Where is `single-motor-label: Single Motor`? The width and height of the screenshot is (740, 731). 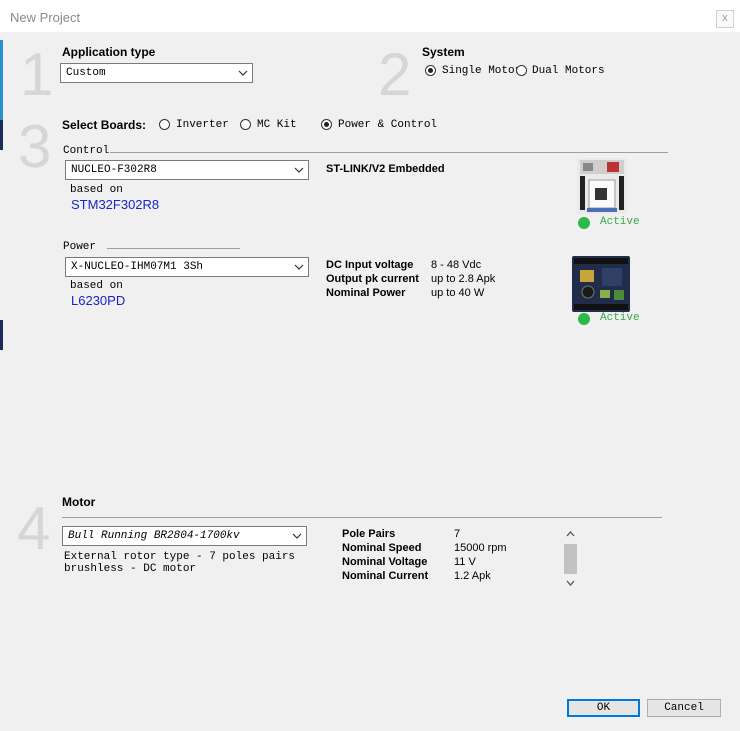
single-motor-label: Single Motor is located at coordinates (482, 71).